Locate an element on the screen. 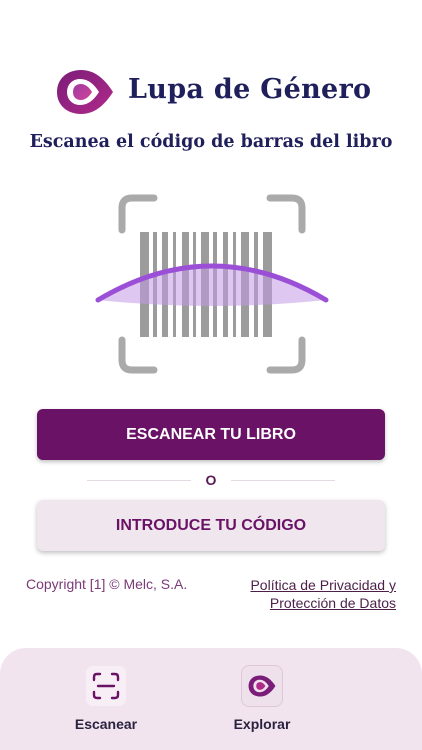  app-title: Lupa de Género is located at coordinates (250, 89).